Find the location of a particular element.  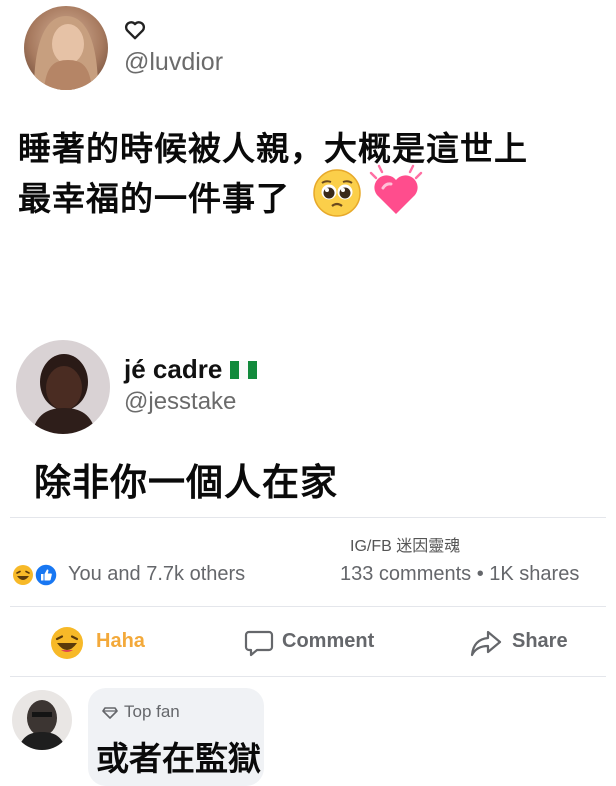

avatar-commenter is located at coordinates (42, 720).